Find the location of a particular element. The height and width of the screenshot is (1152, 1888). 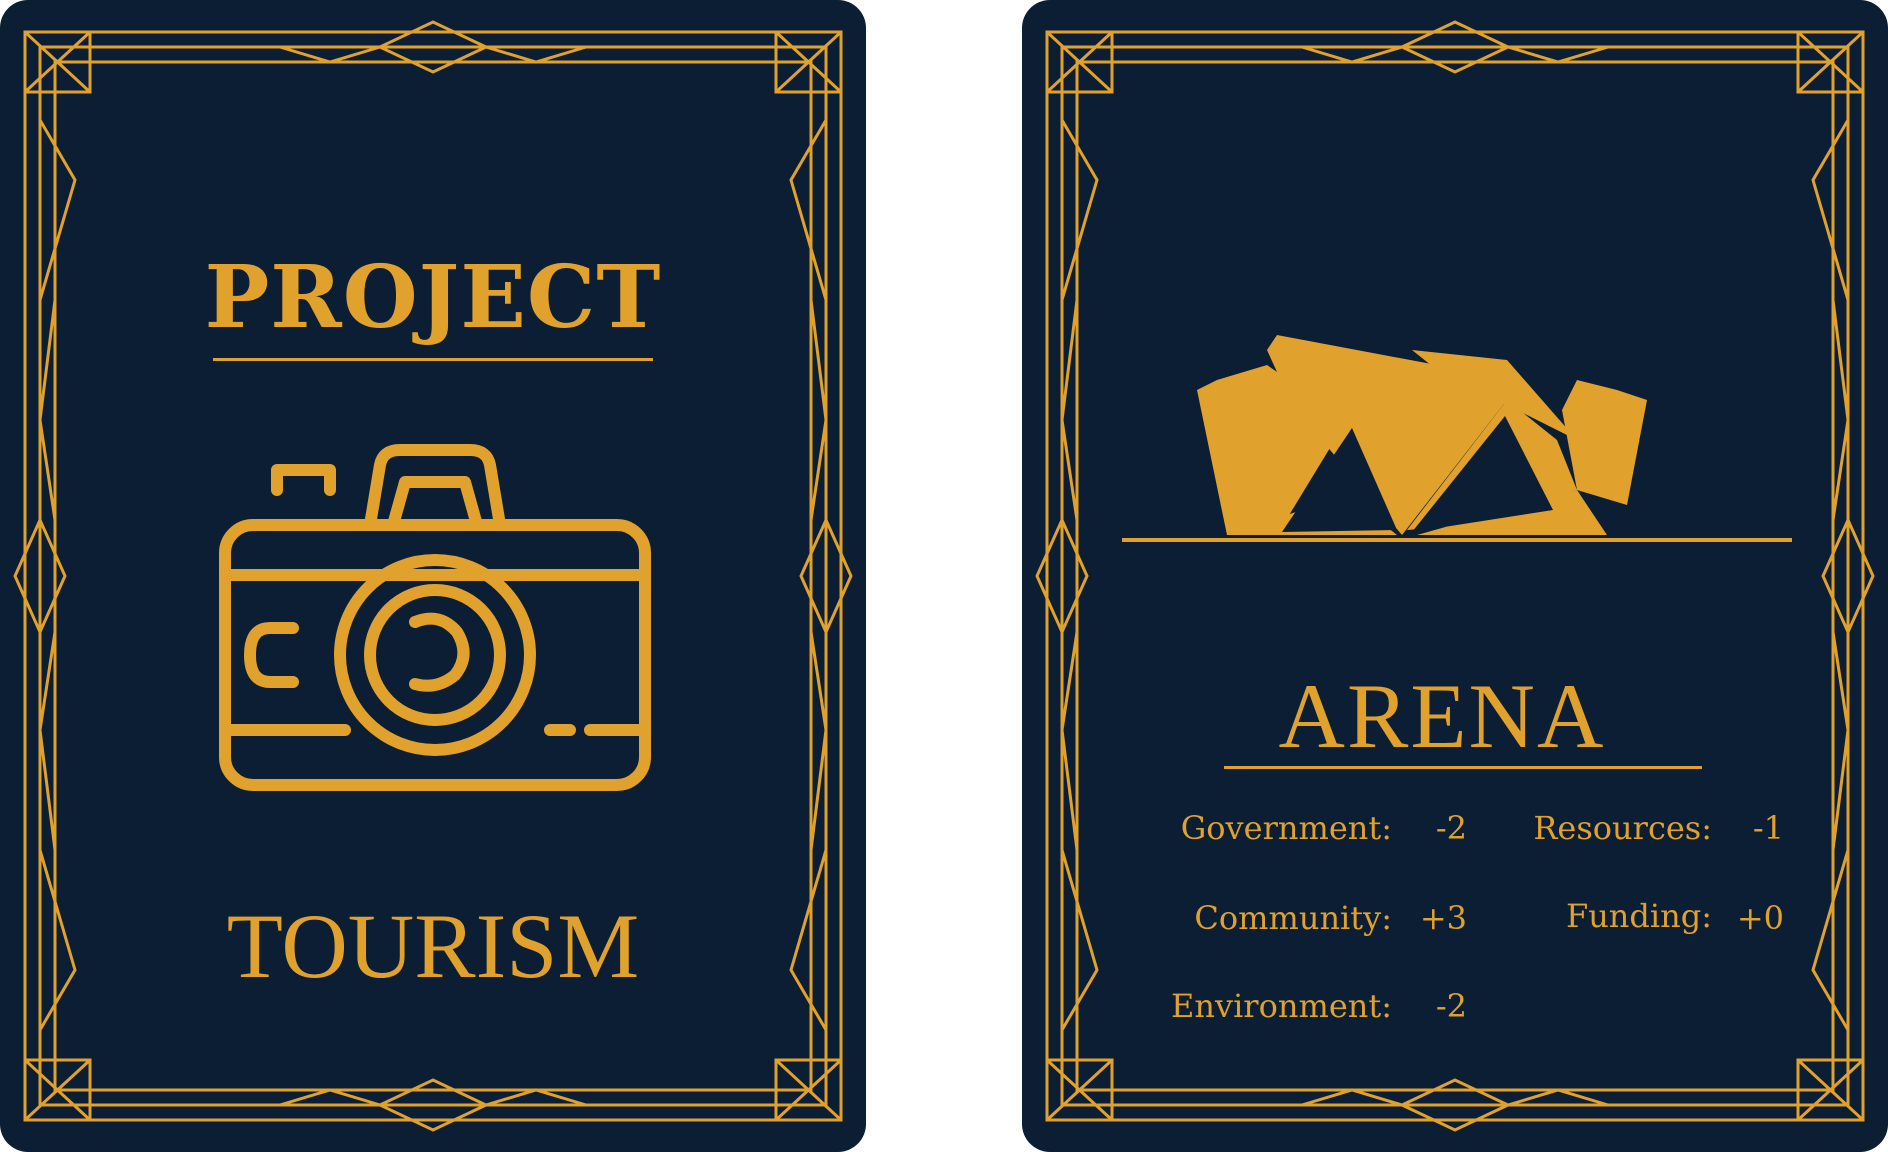

stat-value-funding: +0 is located at coordinates (1760, 918).